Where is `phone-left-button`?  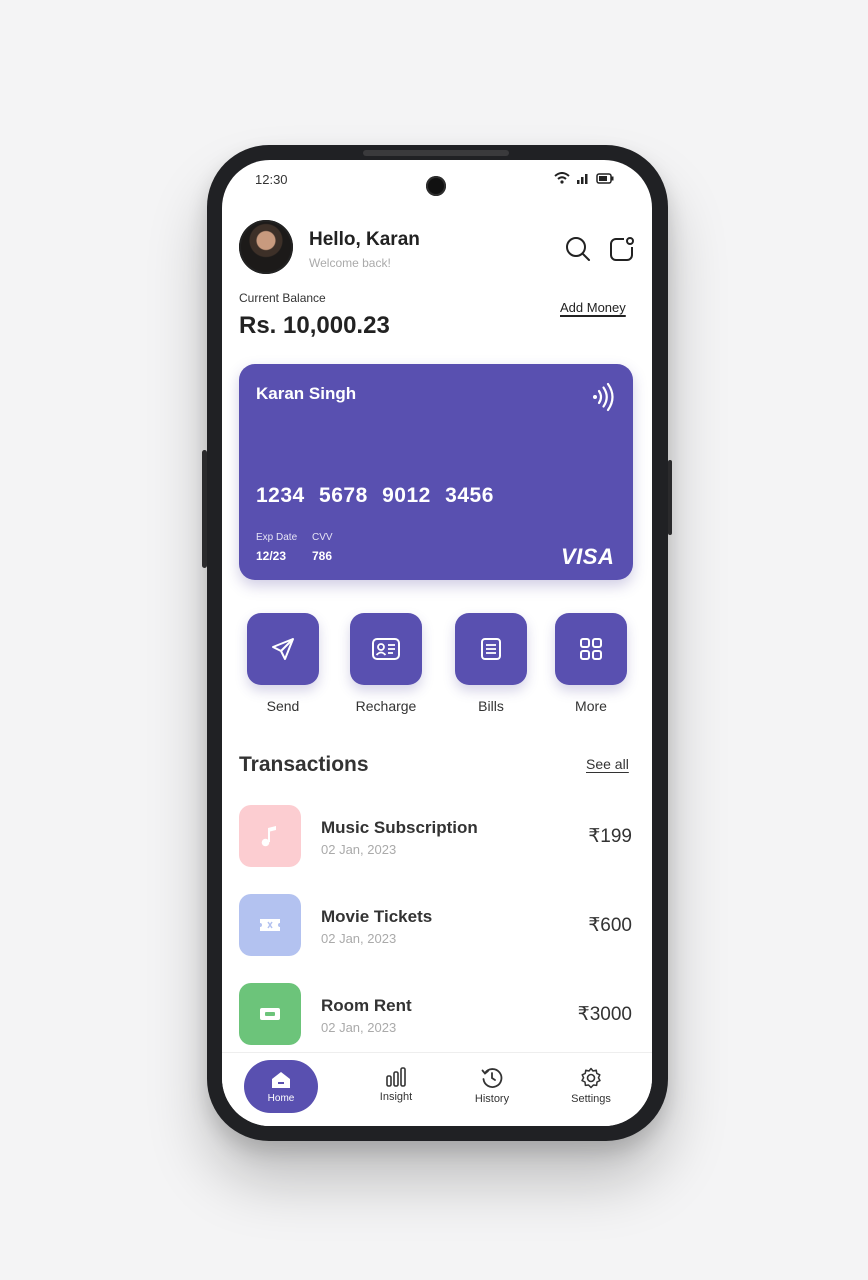
phone-left-button is located at coordinates (204, 509).